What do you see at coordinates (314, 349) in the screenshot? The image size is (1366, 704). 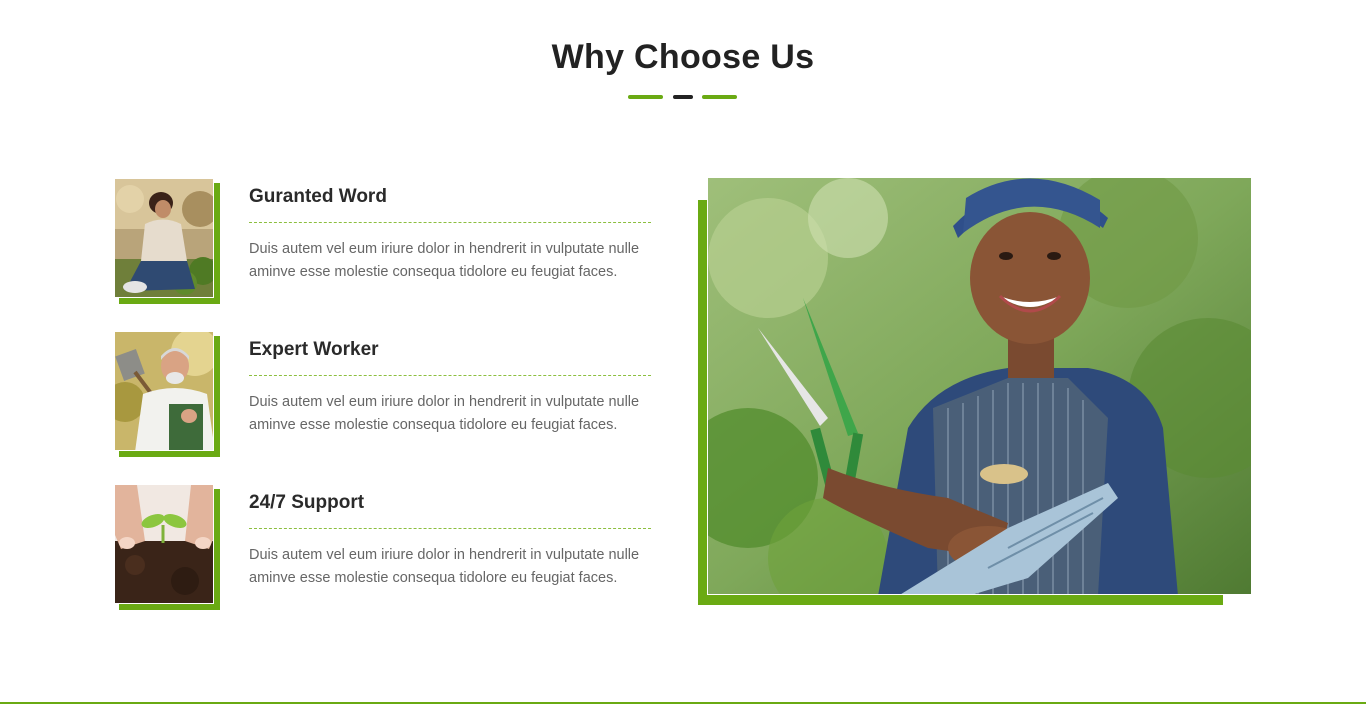 I see `feature-title: Expert Worker` at bounding box center [314, 349].